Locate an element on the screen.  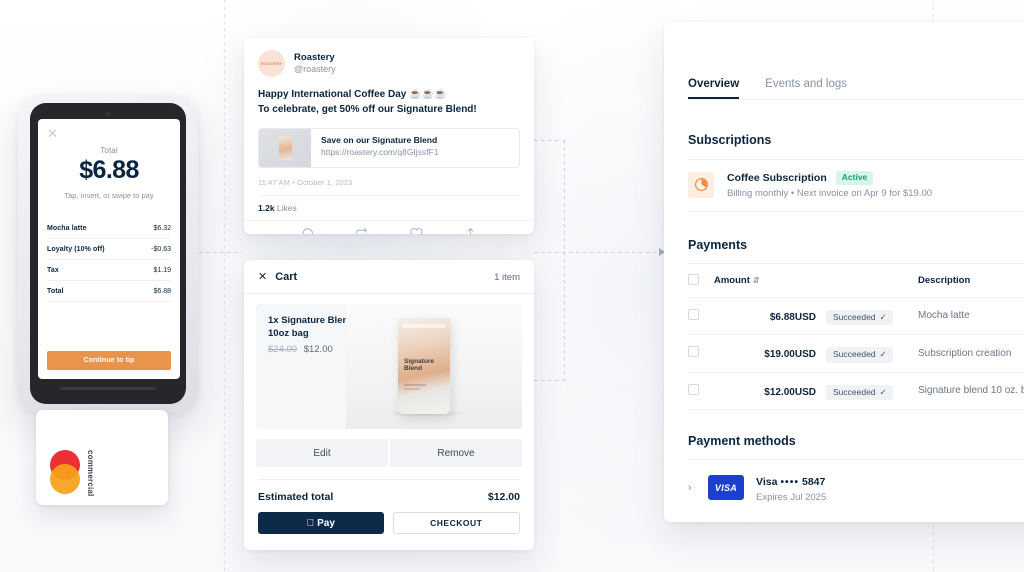
terminal-line-value: -$0.63 is located at coordinates (161, 249).